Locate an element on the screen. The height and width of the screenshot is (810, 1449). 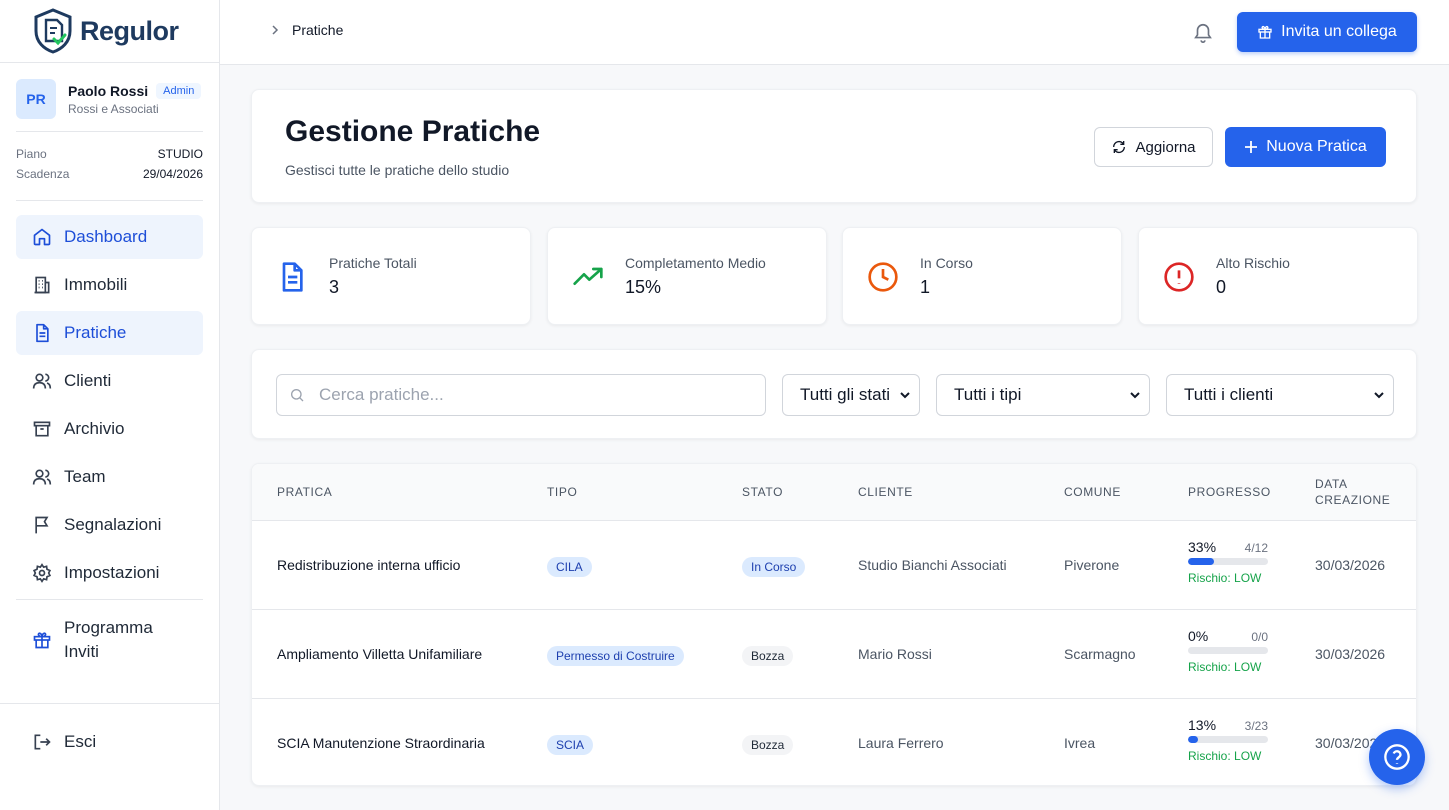
pratica-name: Ampliamento Villetta Unifamiliare is located at coordinates (379, 654).